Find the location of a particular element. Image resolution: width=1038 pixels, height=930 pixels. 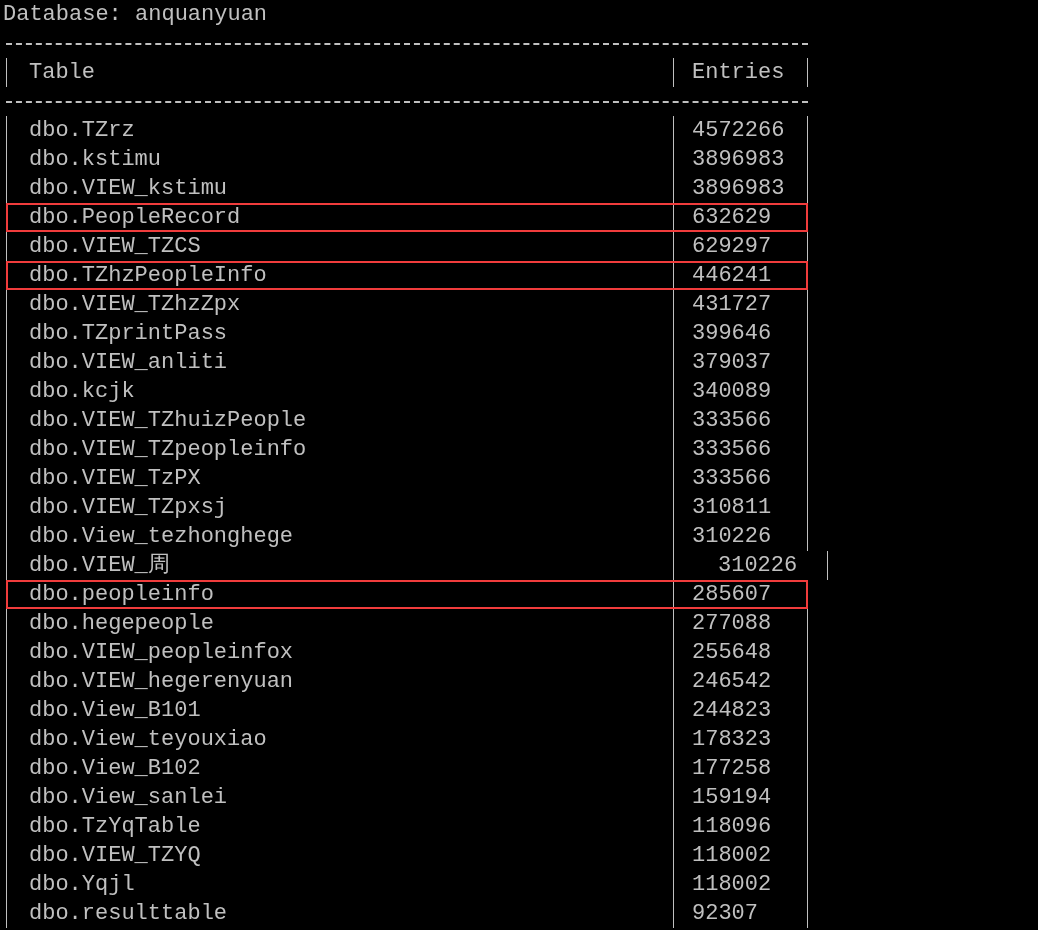

table-cell: 340089 is located at coordinates (732, 391).